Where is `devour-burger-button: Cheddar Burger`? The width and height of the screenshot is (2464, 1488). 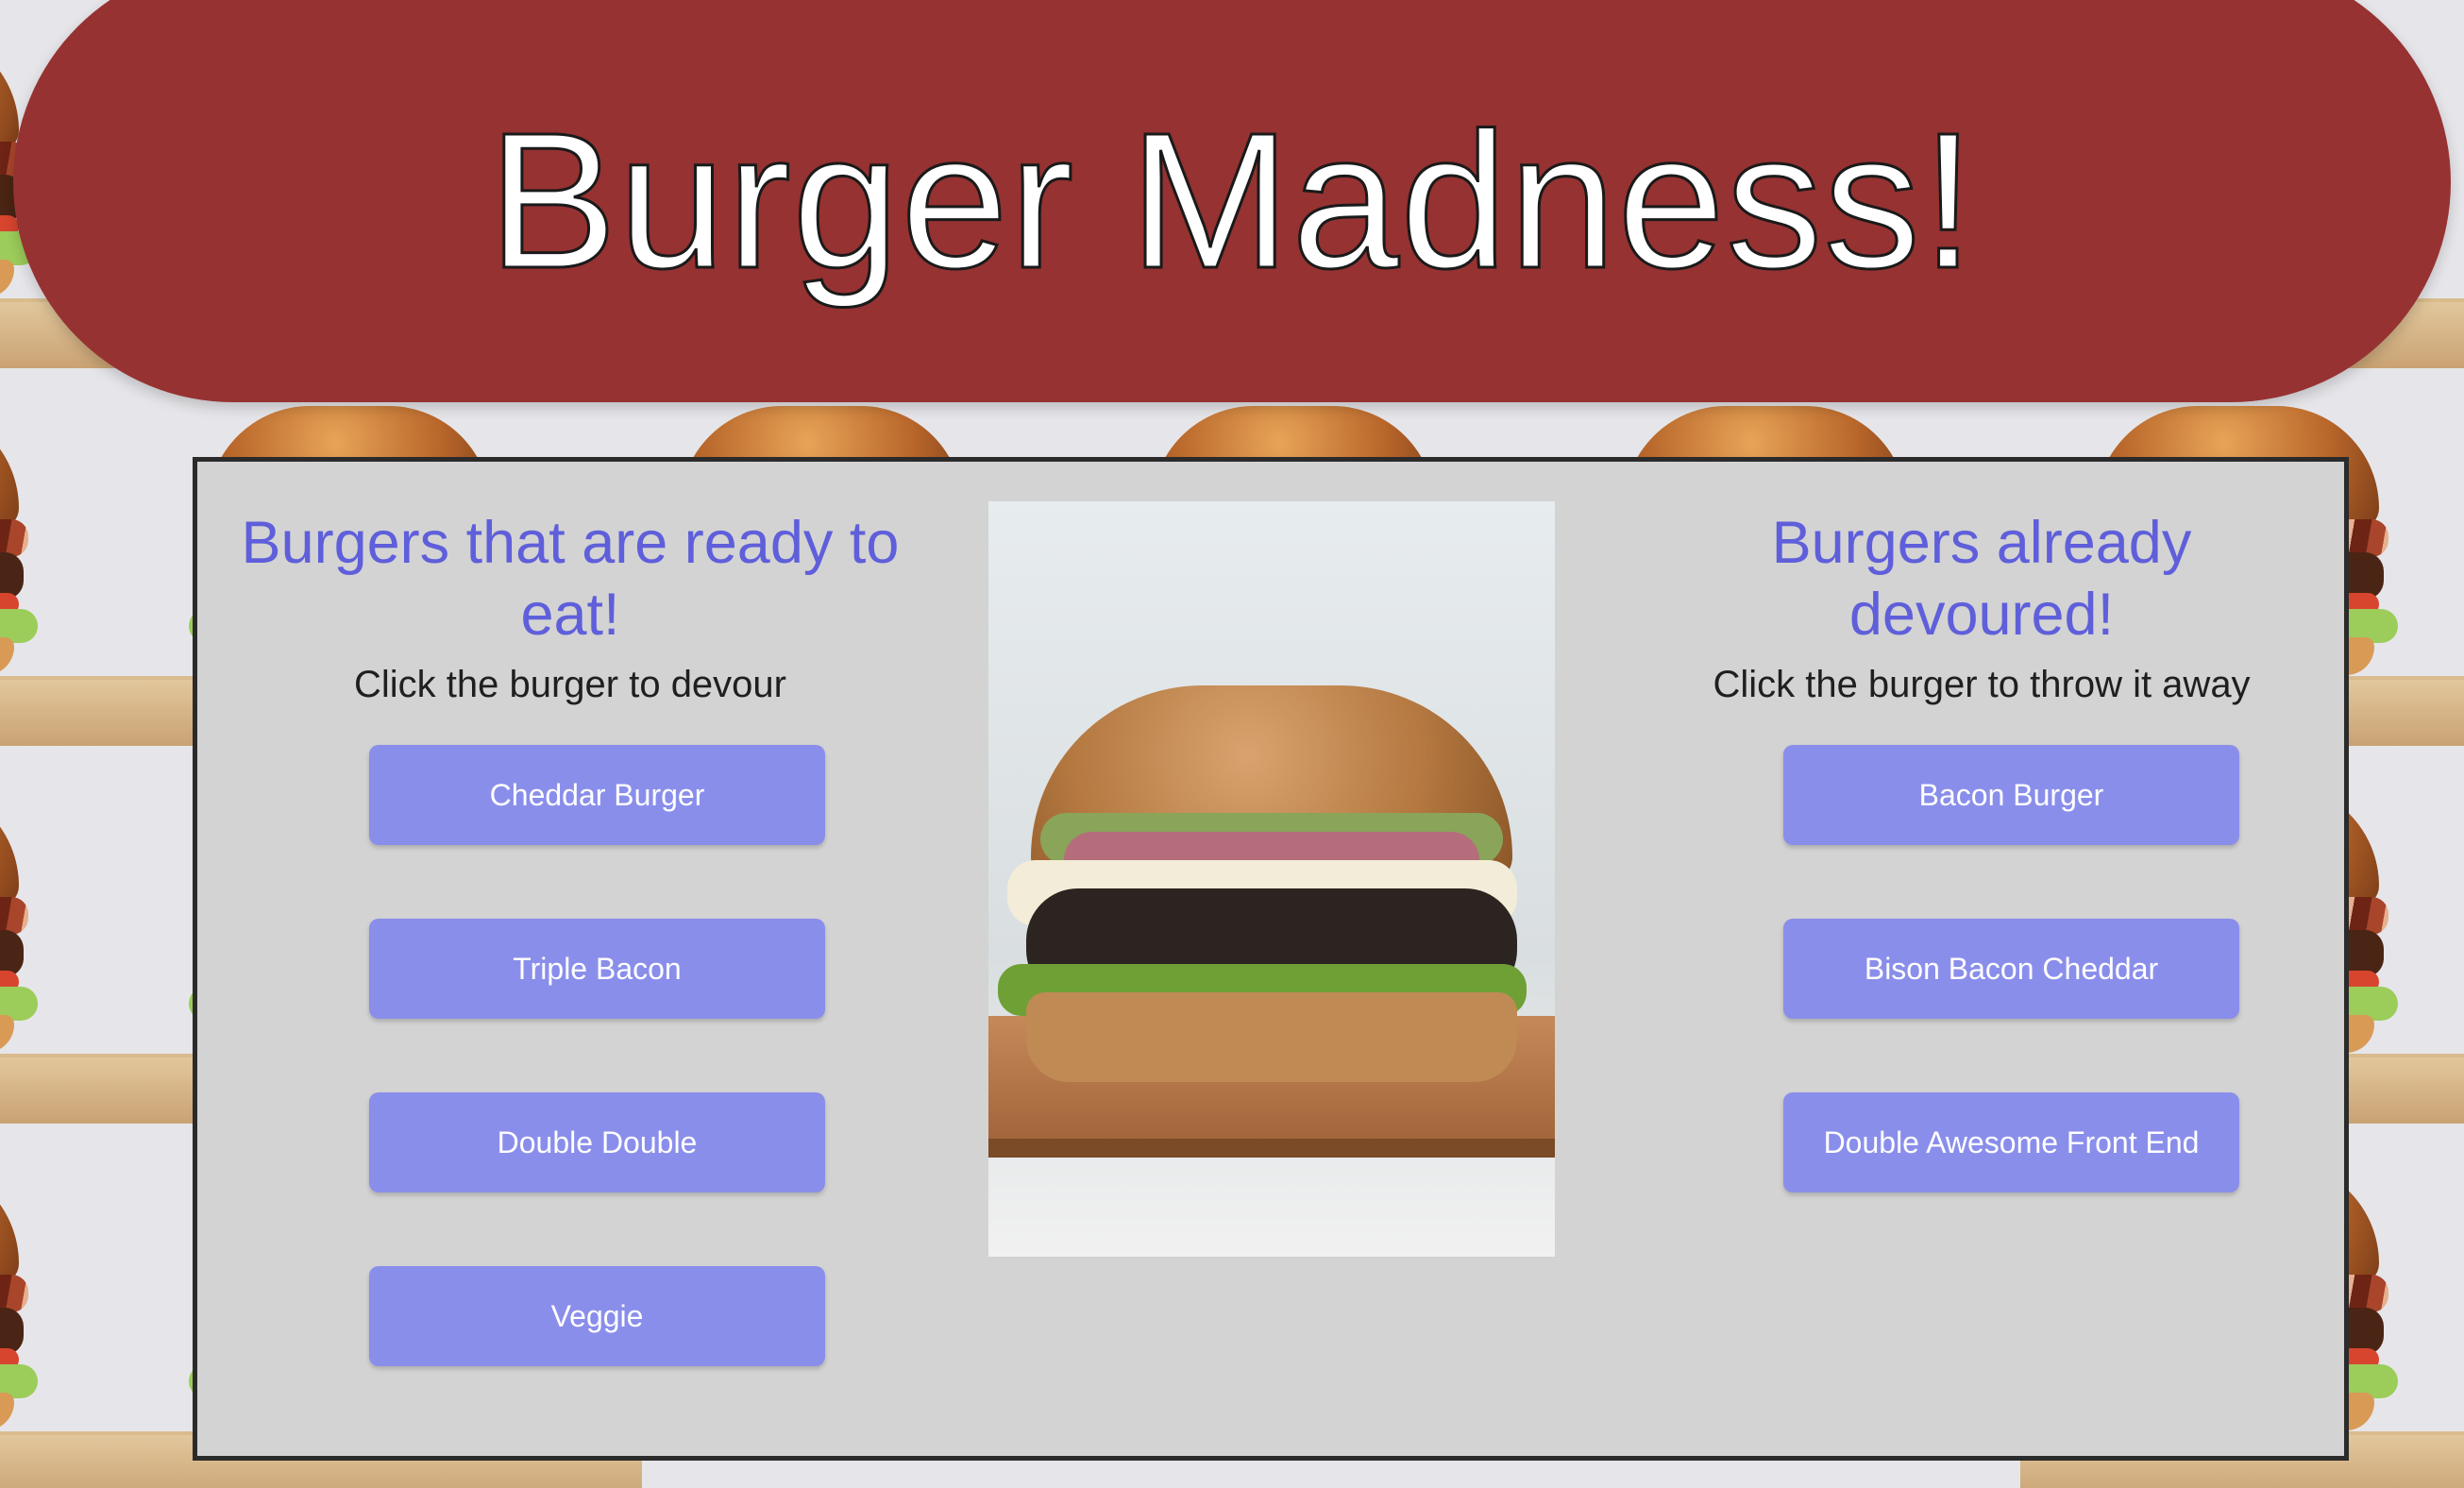
devour-burger-button: Cheddar Burger is located at coordinates (597, 795).